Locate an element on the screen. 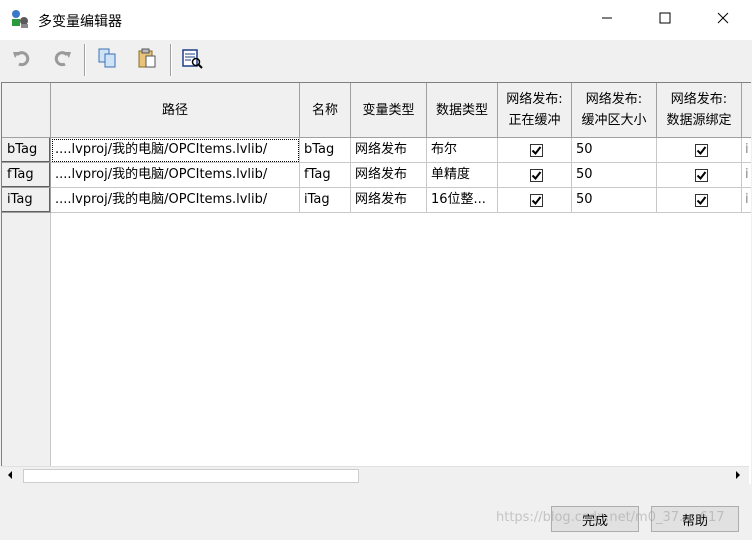 This screenshot has height=540, width=752. arrow-left-icon is located at coordinates (10, 475).